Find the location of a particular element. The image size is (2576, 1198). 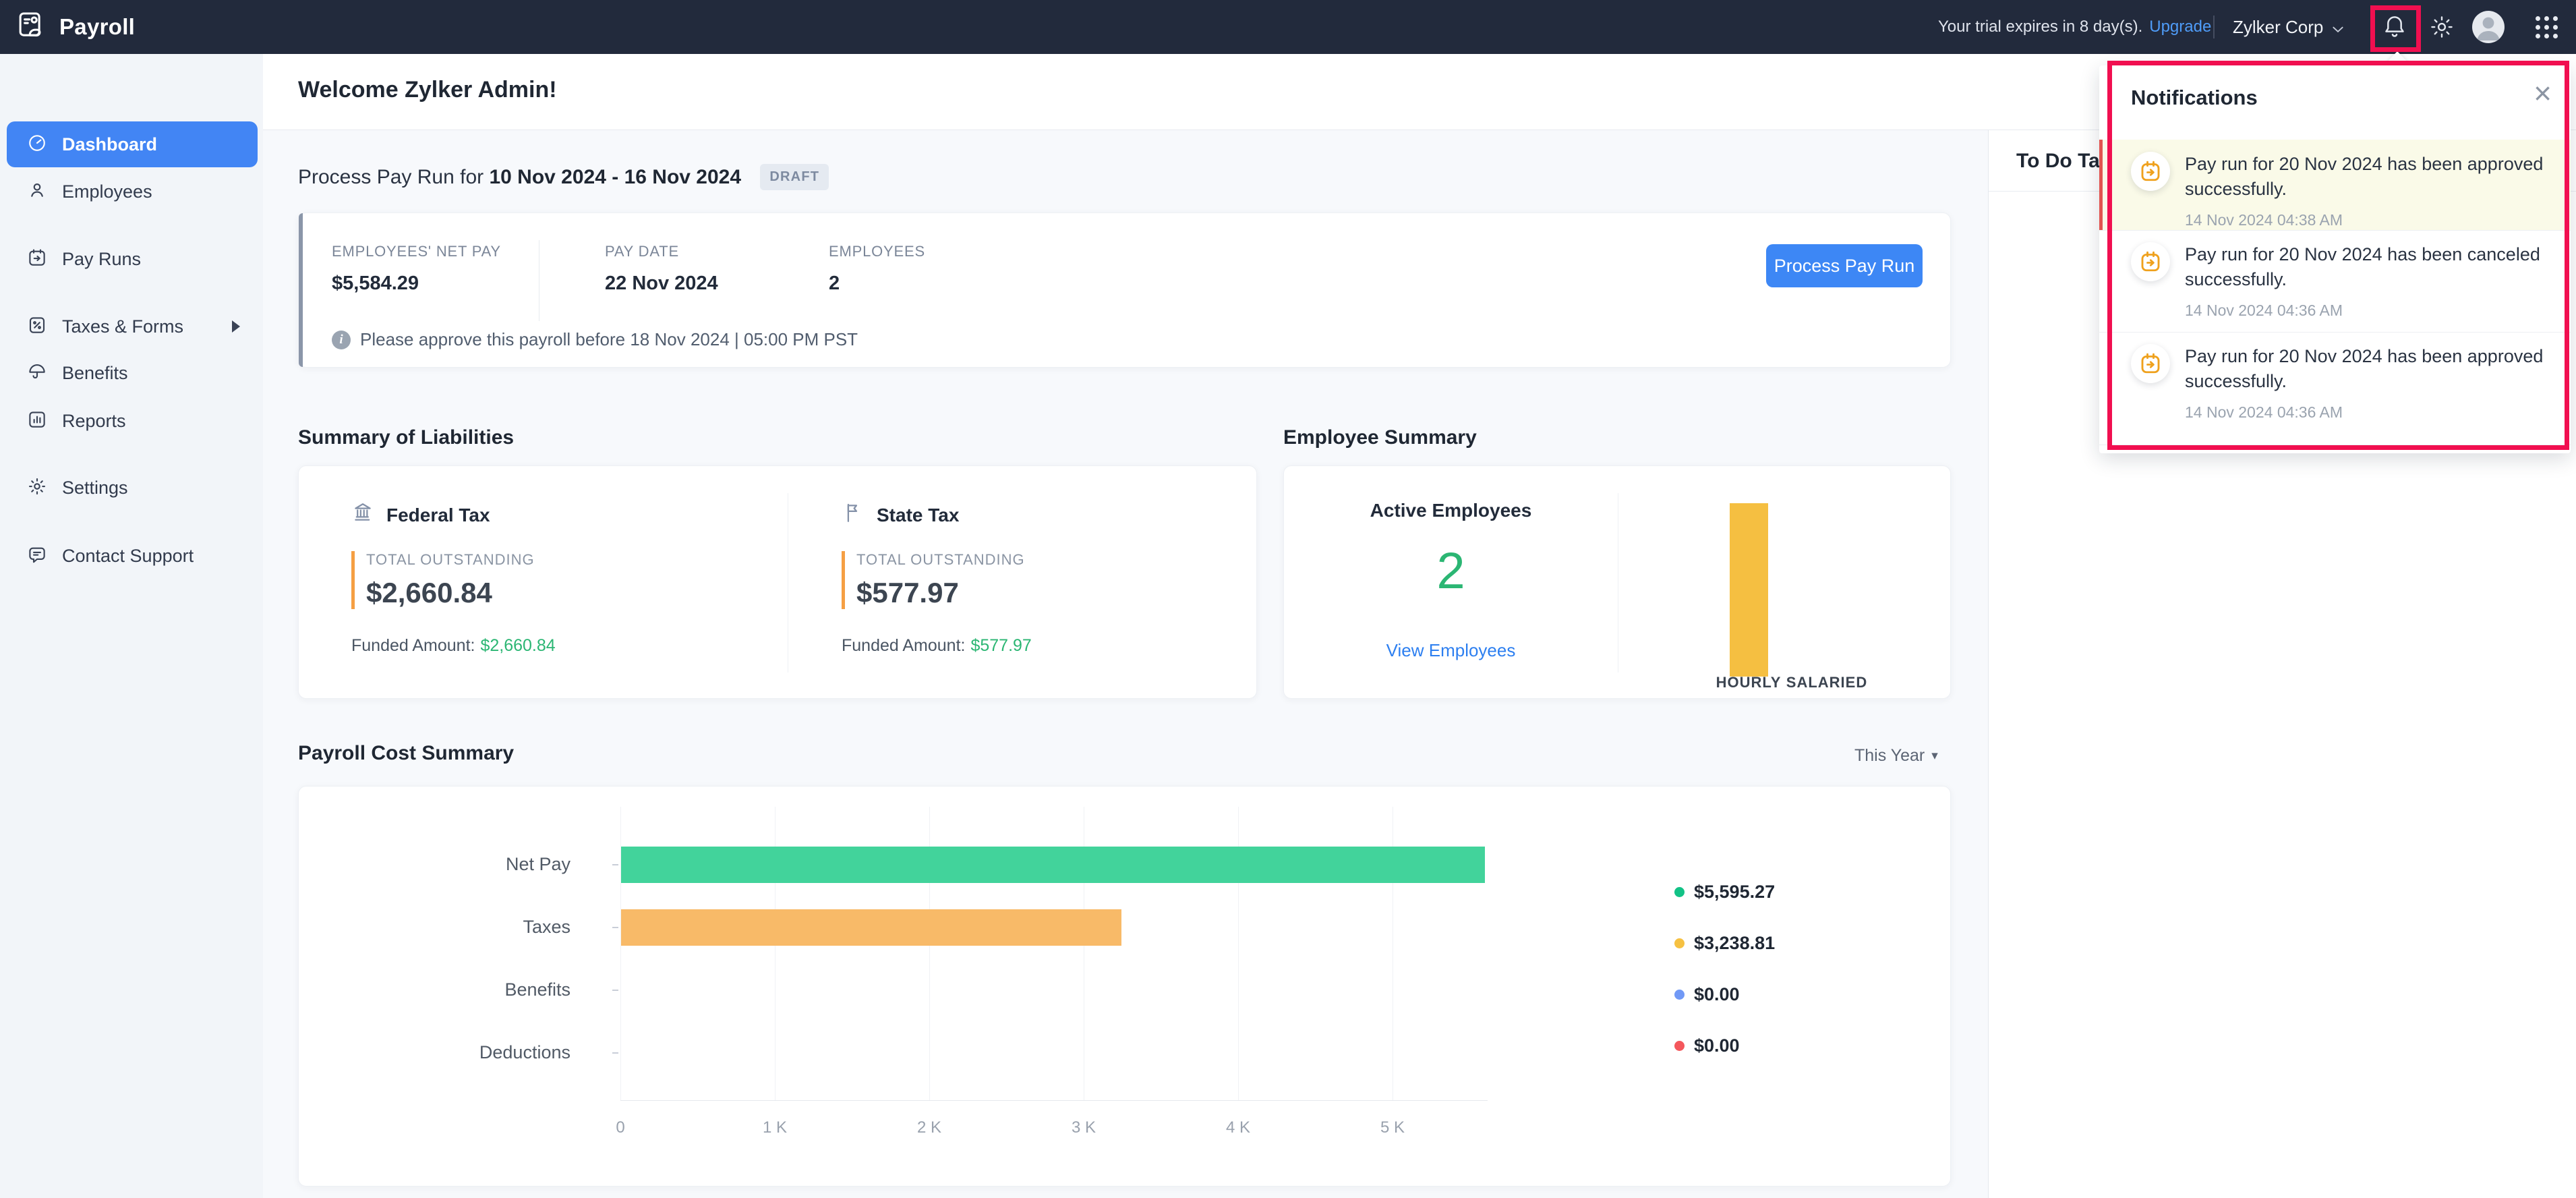

legend-row: $3,238.81 is located at coordinates (1725, 944).